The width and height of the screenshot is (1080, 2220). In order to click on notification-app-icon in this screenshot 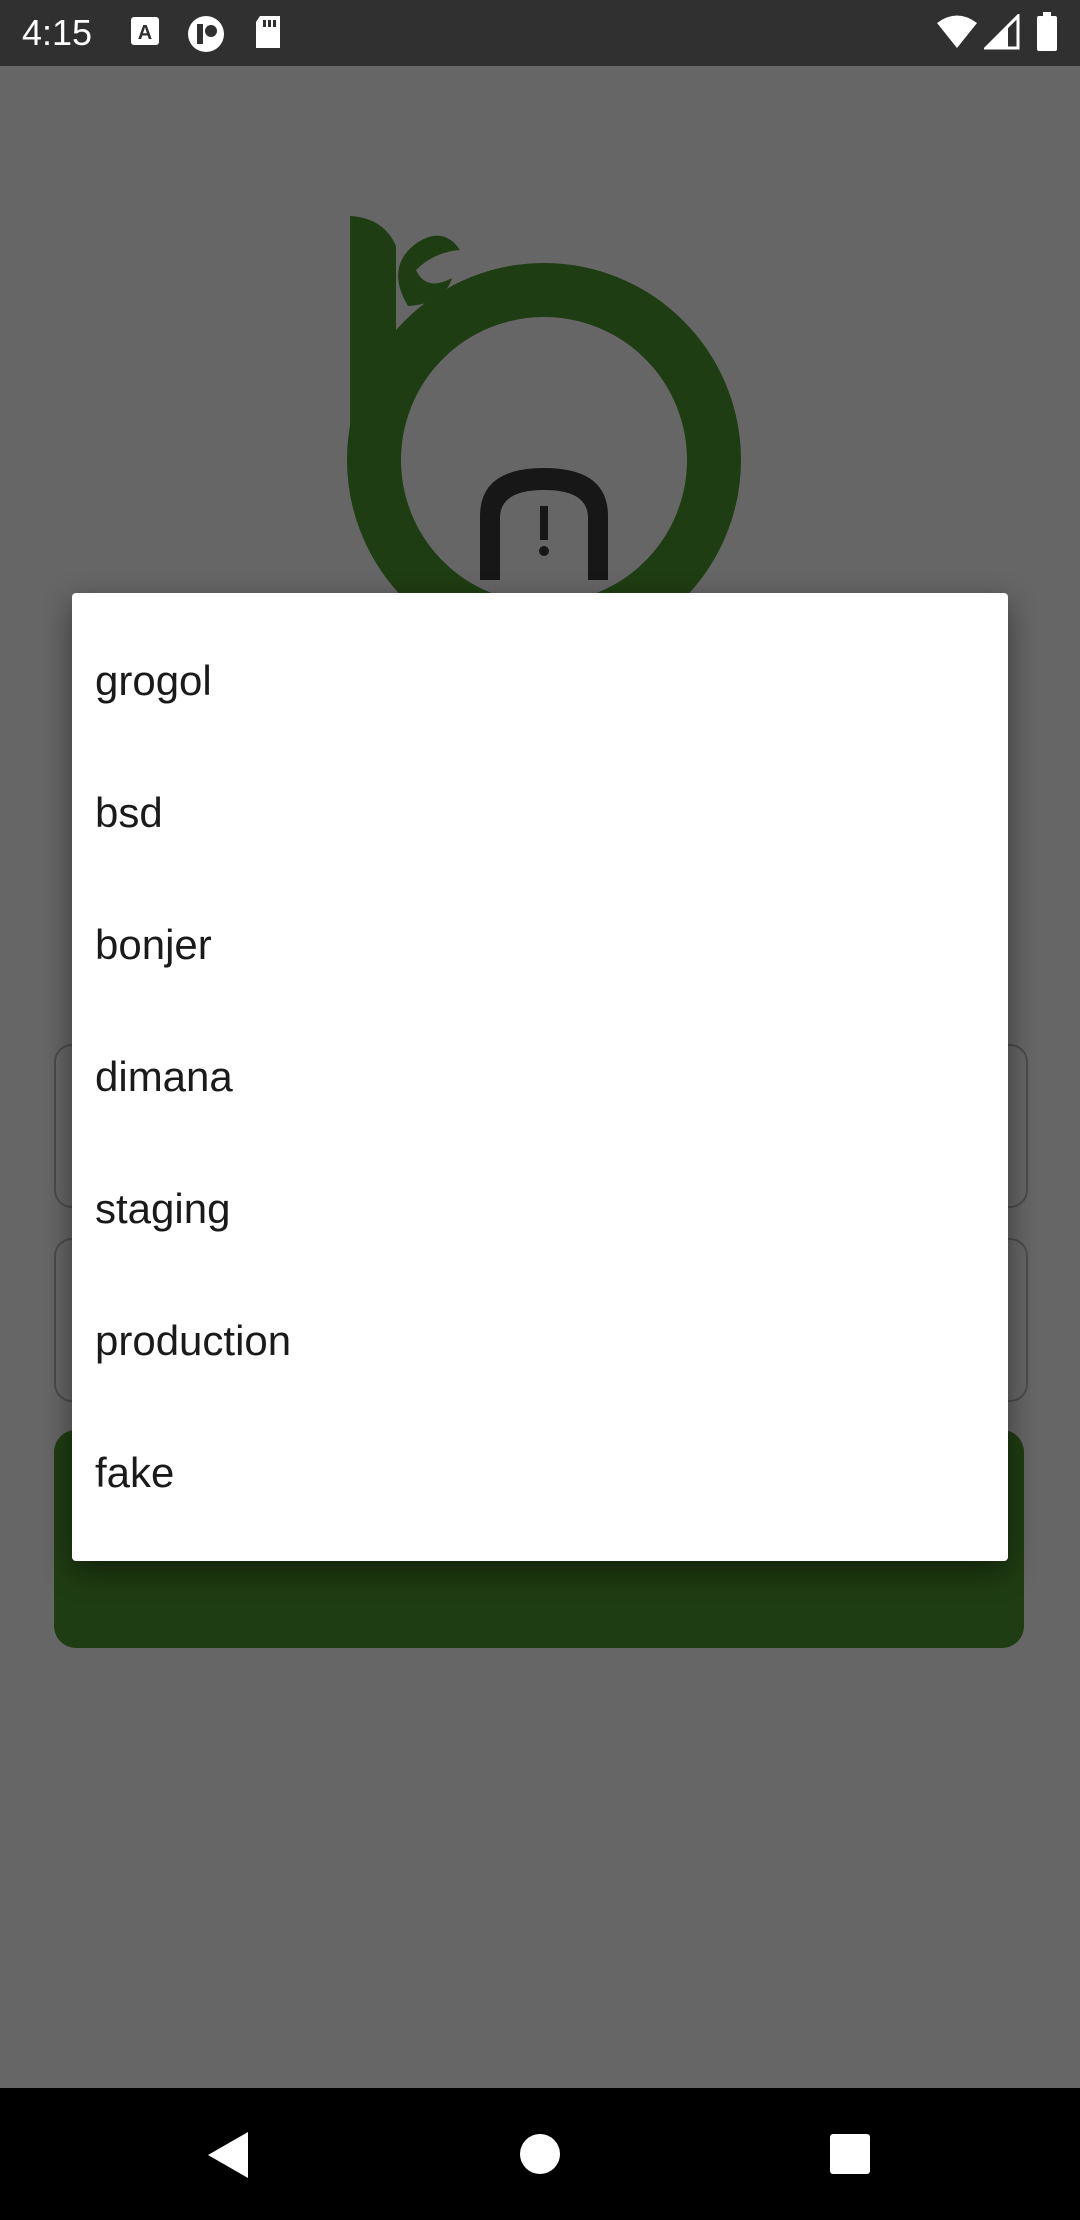, I will do `click(206, 36)`.